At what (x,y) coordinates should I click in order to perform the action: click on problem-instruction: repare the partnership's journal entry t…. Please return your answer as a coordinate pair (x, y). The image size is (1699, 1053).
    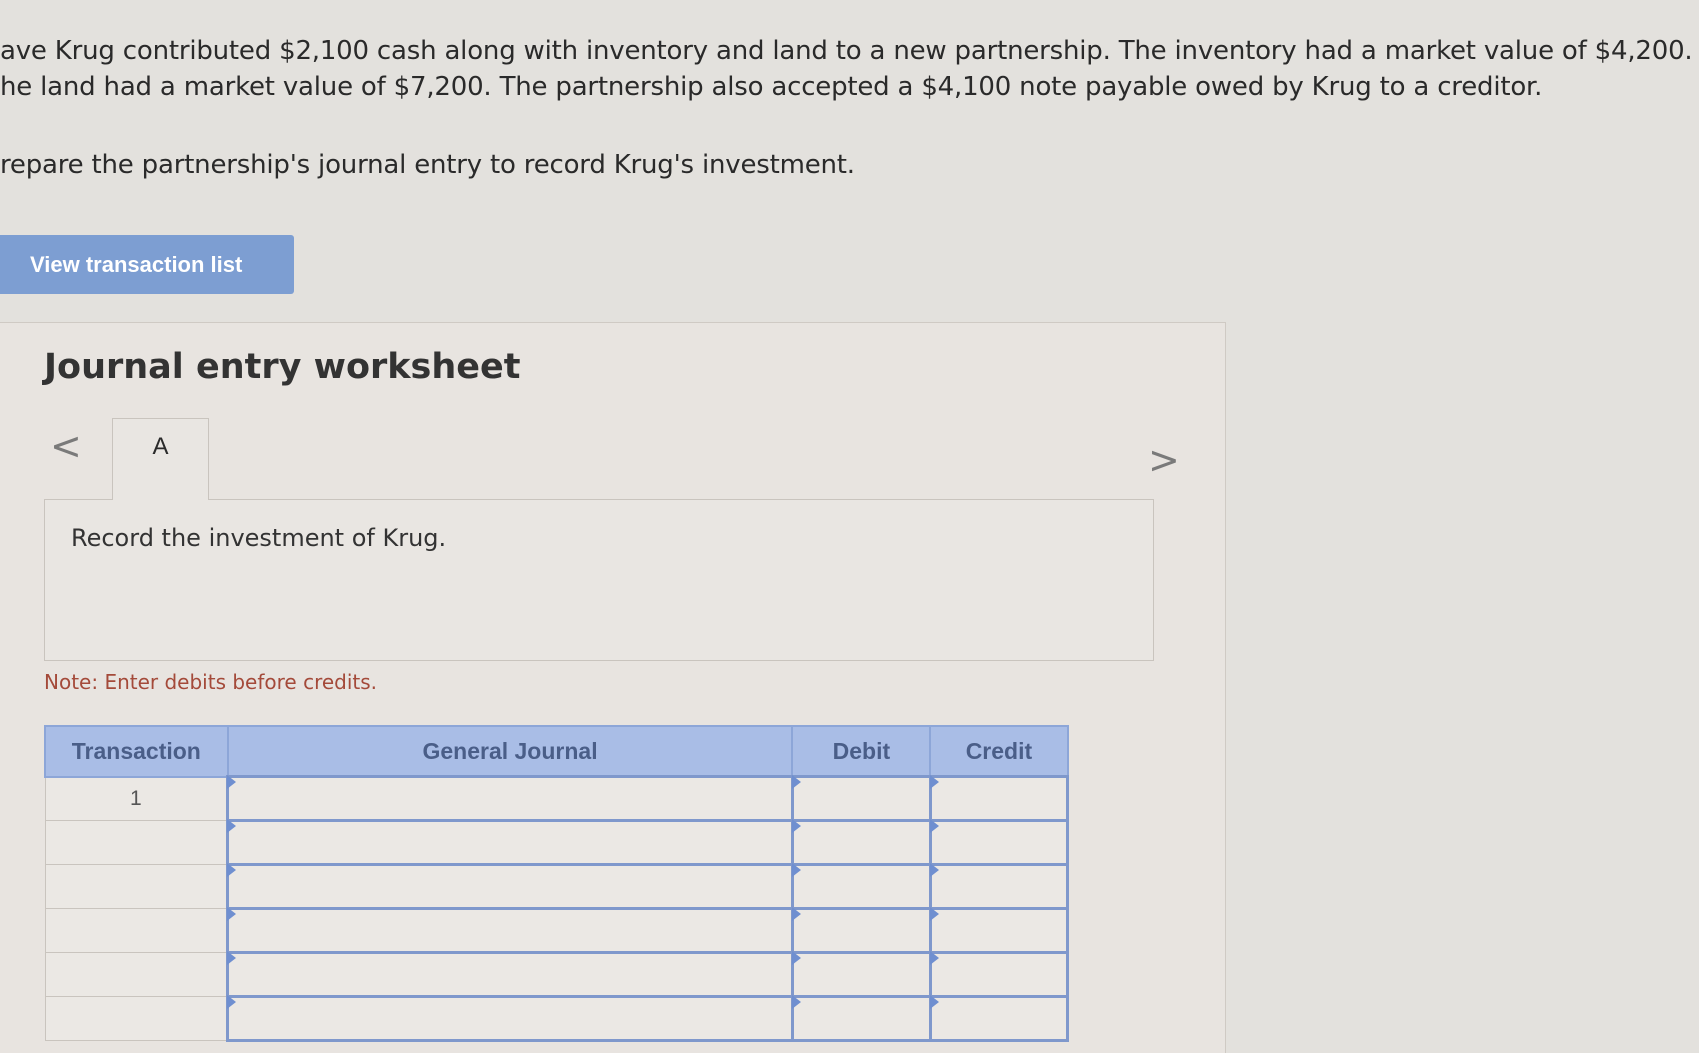
    Looking at the image, I should click on (427, 165).